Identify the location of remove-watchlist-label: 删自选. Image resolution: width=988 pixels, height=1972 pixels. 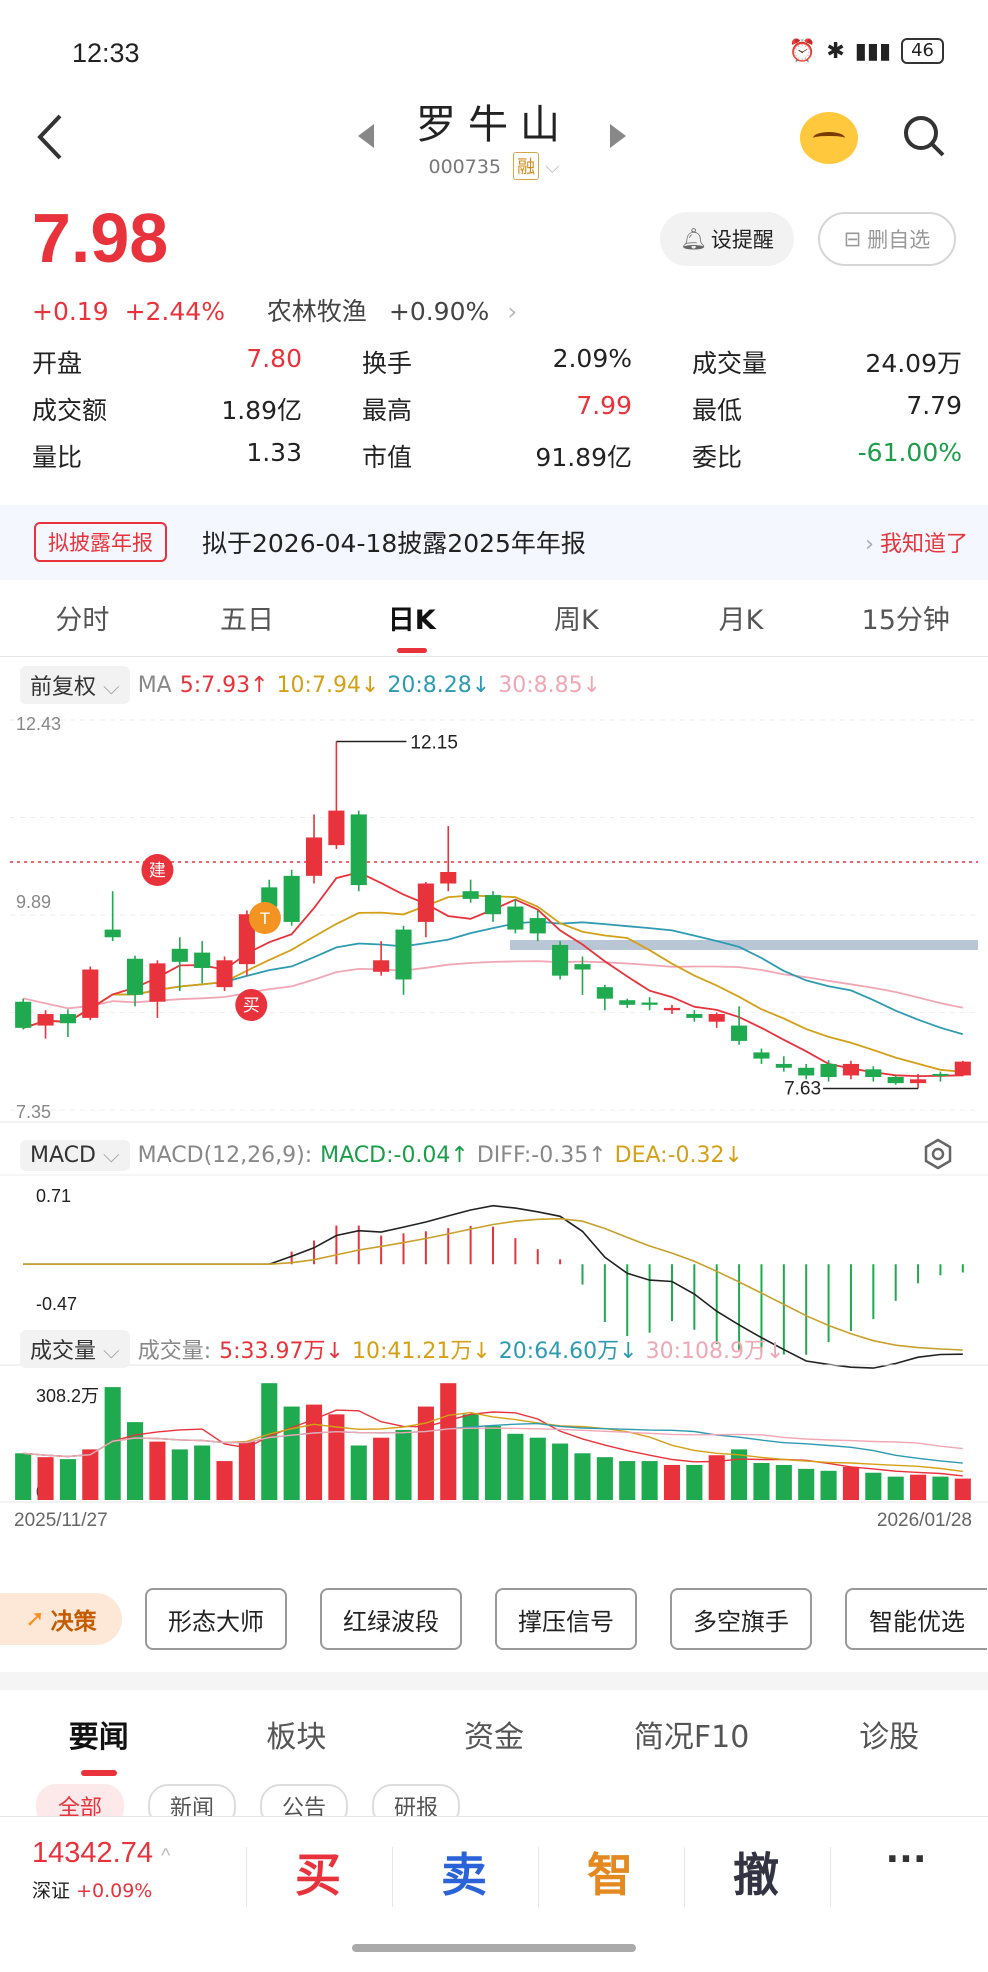
(899, 240).